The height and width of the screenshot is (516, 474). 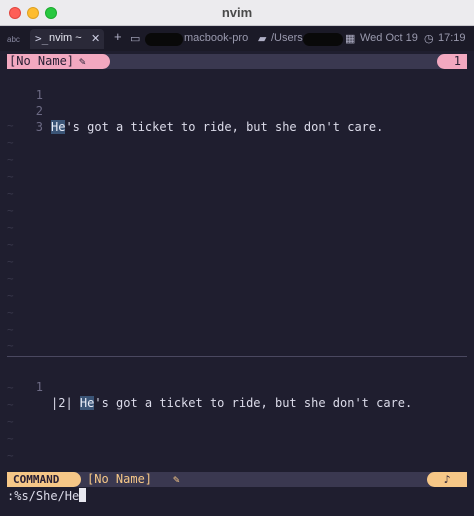 What do you see at coordinates (237, 479) in the screenshot?
I see `statusline: COMMAND [No Name] ✎ ♪` at bounding box center [237, 479].